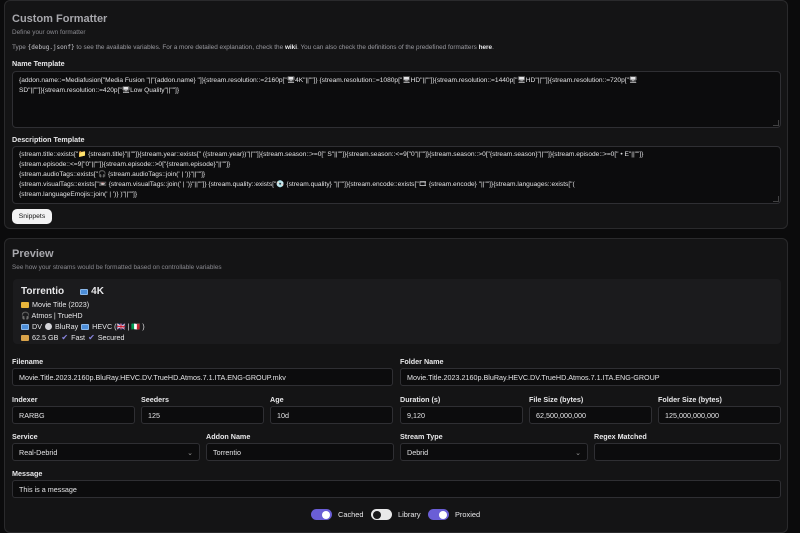 The image size is (800, 533). I want to click on preview-secured: Secured, so click(111, 337).